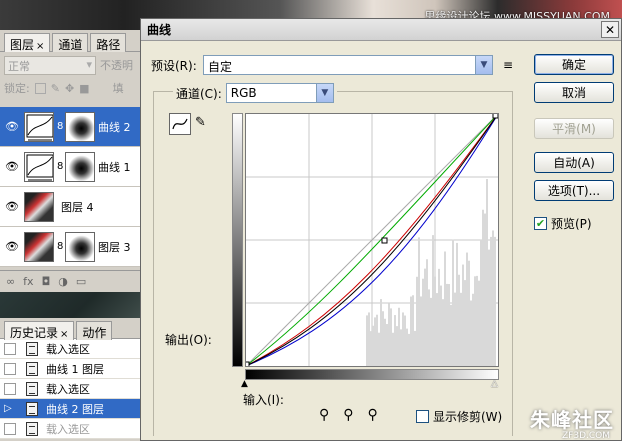  What do you see at coordinates (508, 65) in the screenshot?
I see `preset-options-icon: ≡` at bounding box center [508, 65].